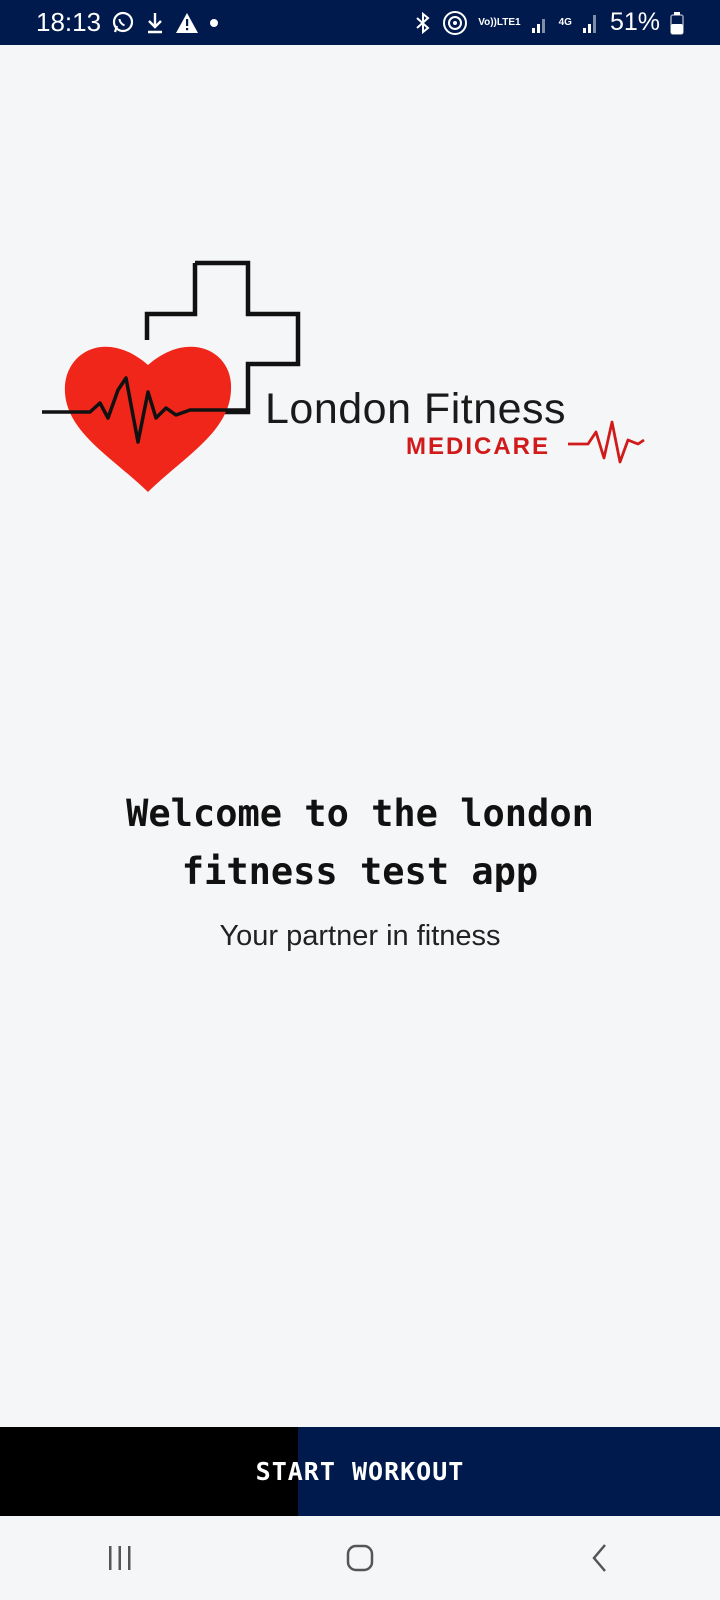 This screenshot has height=1600, width=720. Describe the element at coordinates (508, 22) in the screenshot. I see `volte-label-bottom: LTE1` at that location.